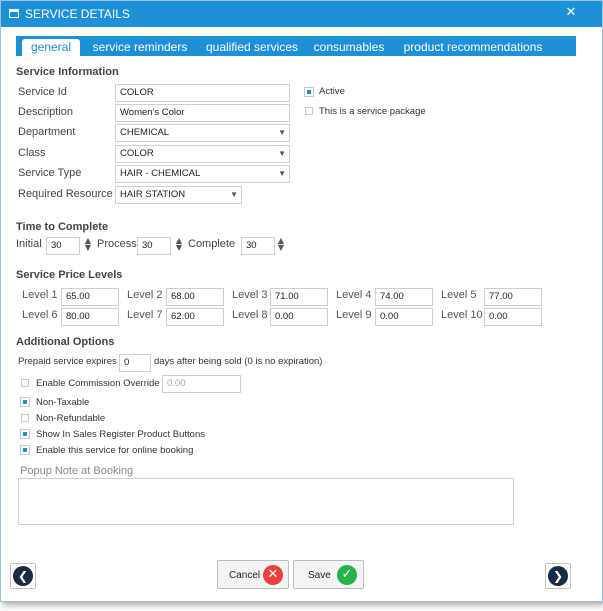  Describe the element at coordinates (77, 14) in the screenshot. I see `window-title: SERVICE DETAILS` at that location.